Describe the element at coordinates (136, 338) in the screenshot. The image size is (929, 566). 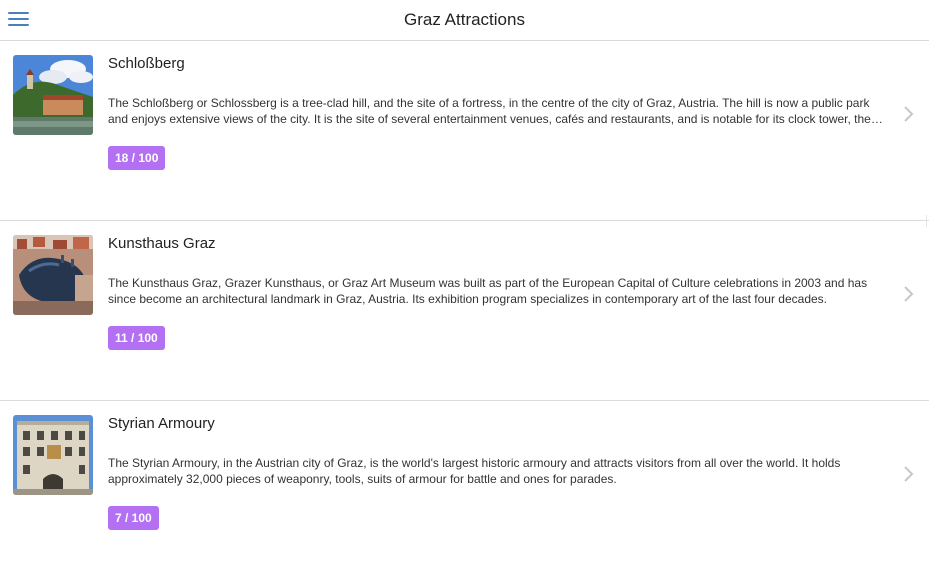
I see `score-badge: 11 / 100` at that location.